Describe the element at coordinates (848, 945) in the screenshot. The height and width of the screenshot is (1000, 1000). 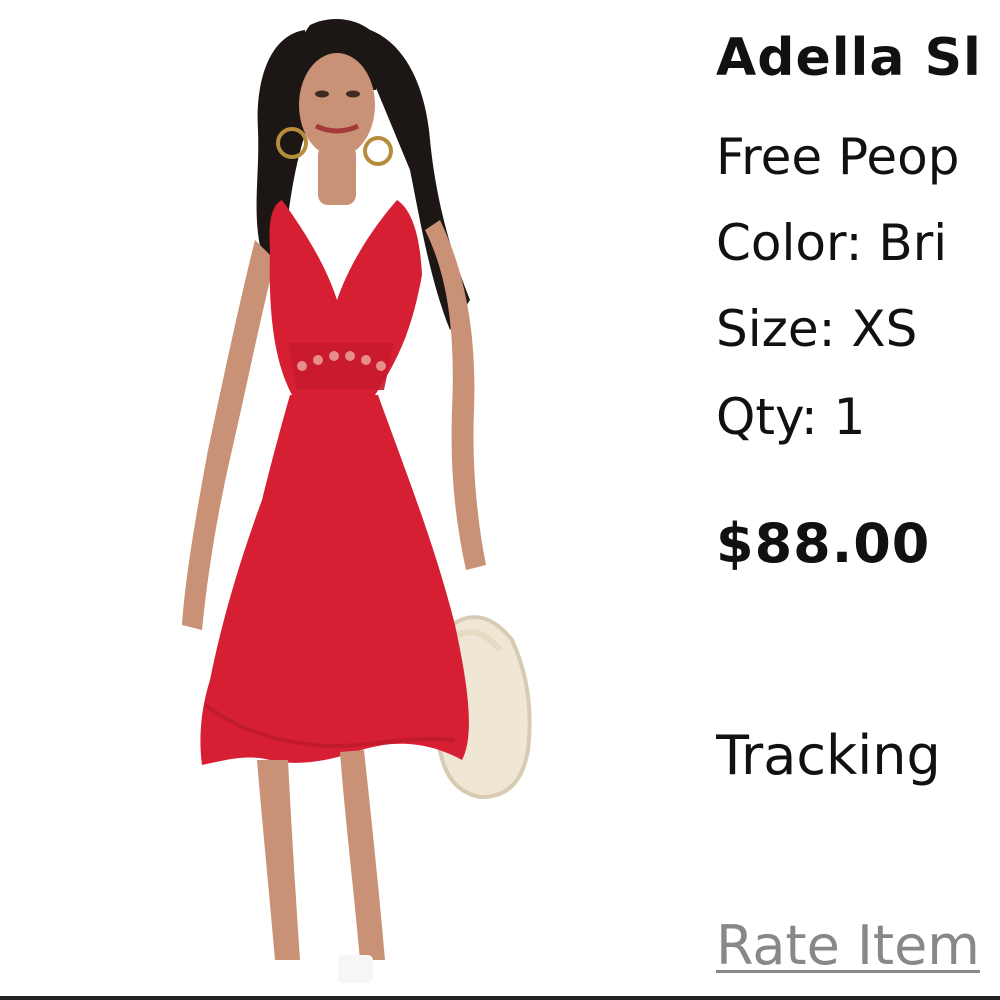
I see `rate-item-link: Rate Item` at that location.